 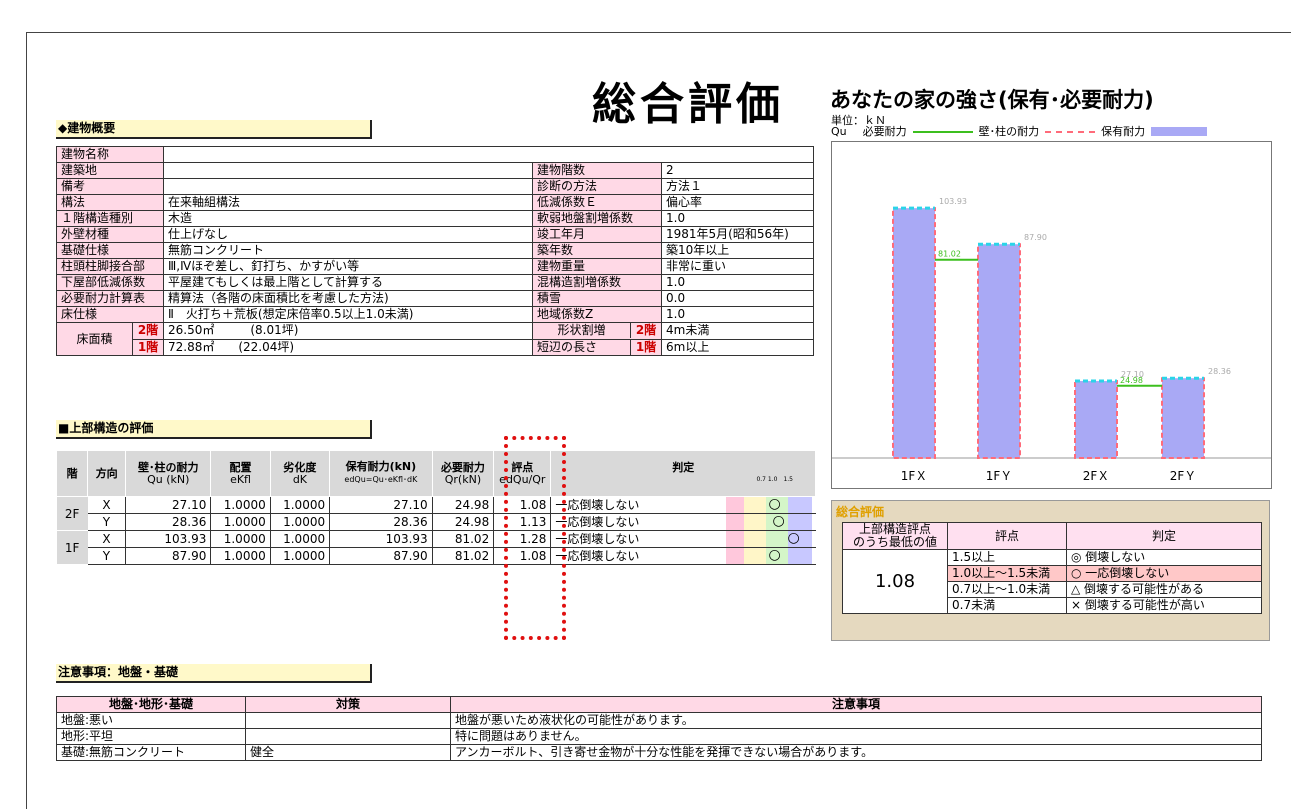 I want to click on notes-cell: 健全, so click(x=348, y=752).